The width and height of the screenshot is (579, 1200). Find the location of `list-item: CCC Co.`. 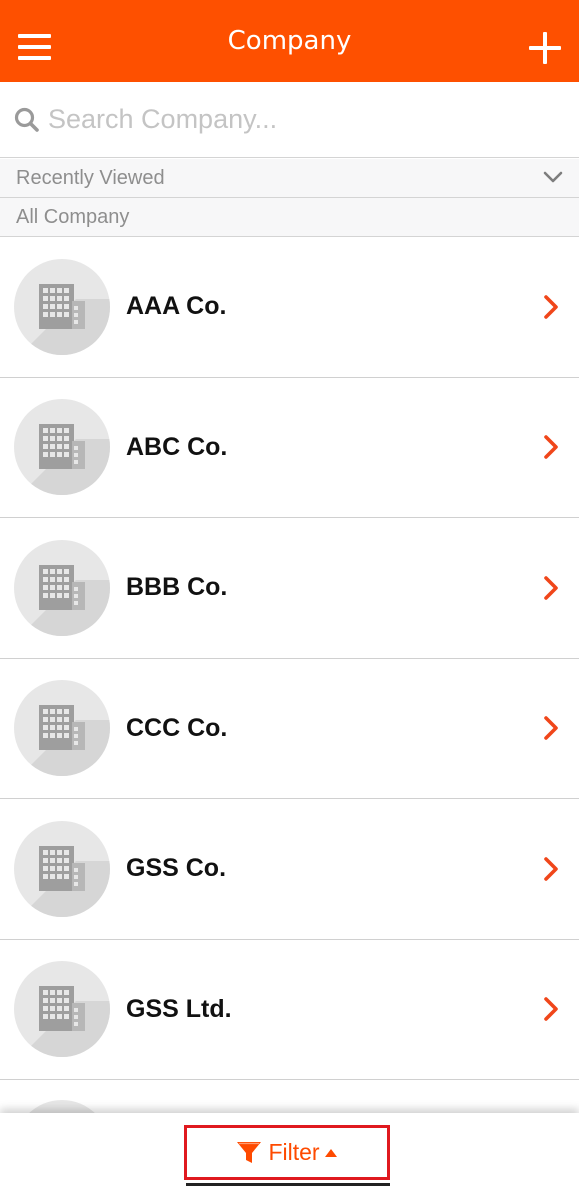

list-item: CCC Co. is located at coordinates (289, 728).